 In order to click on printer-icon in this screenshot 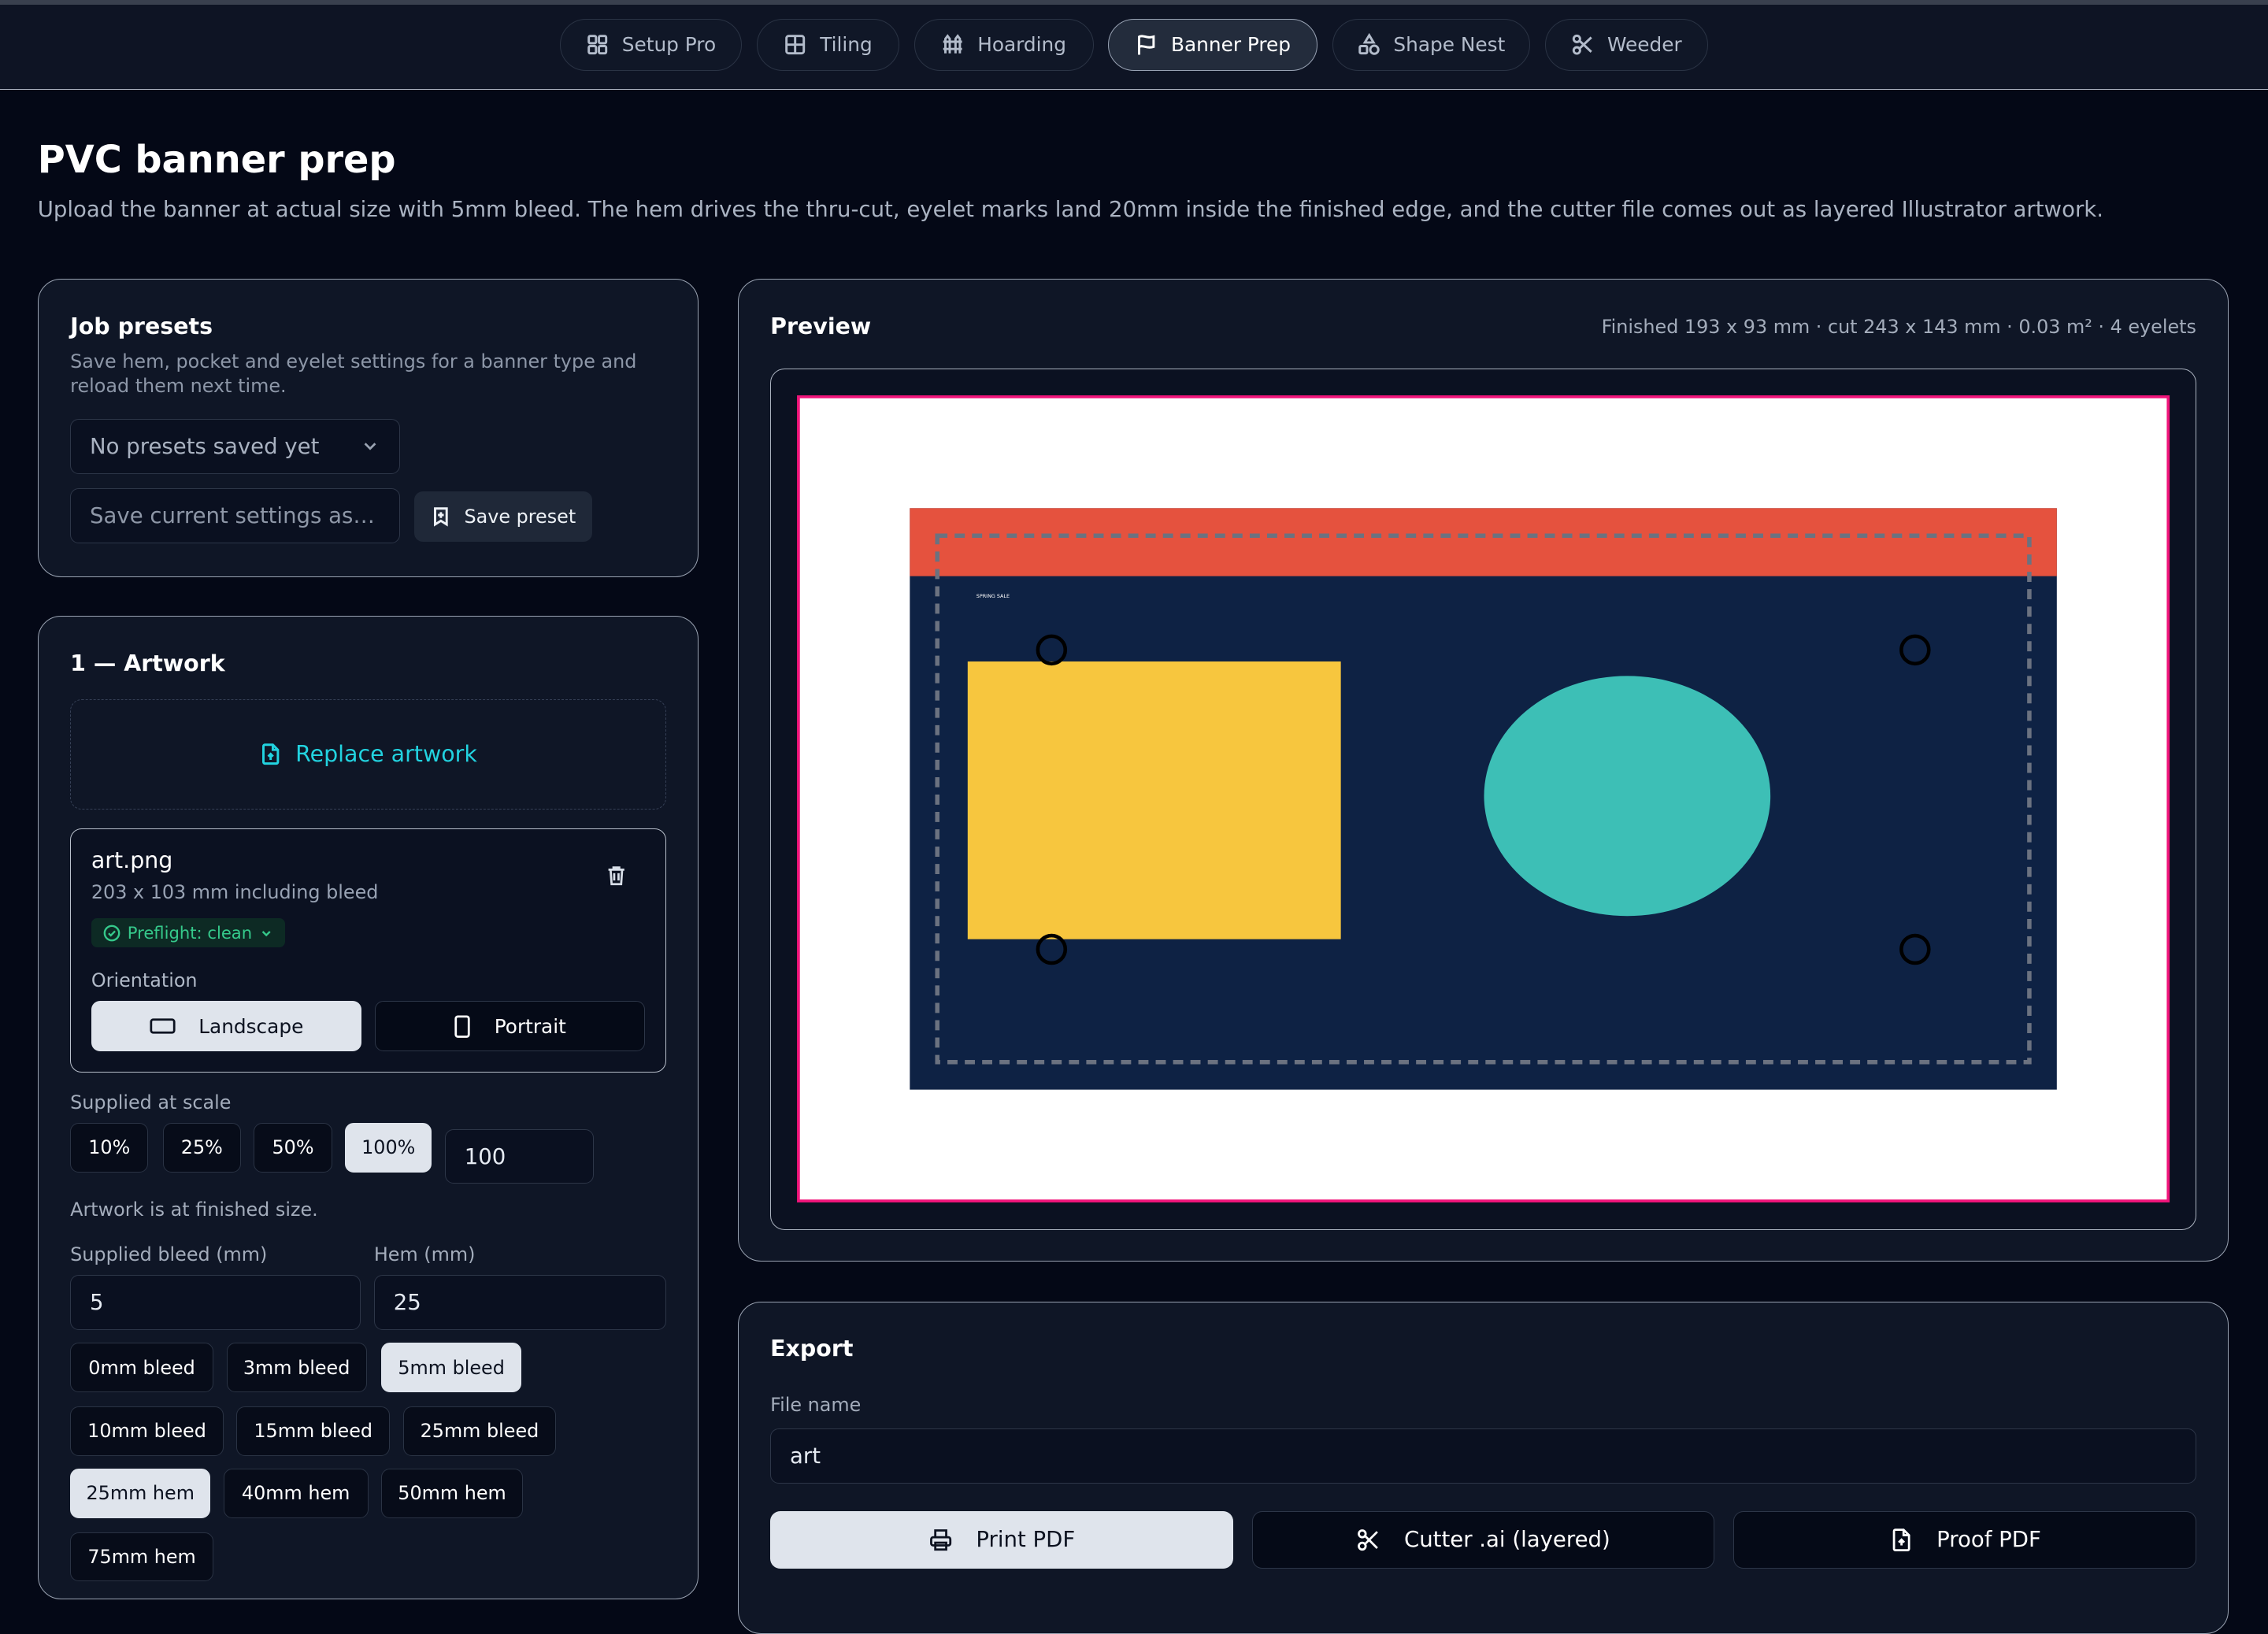, I will do `click(940, 1539)`.